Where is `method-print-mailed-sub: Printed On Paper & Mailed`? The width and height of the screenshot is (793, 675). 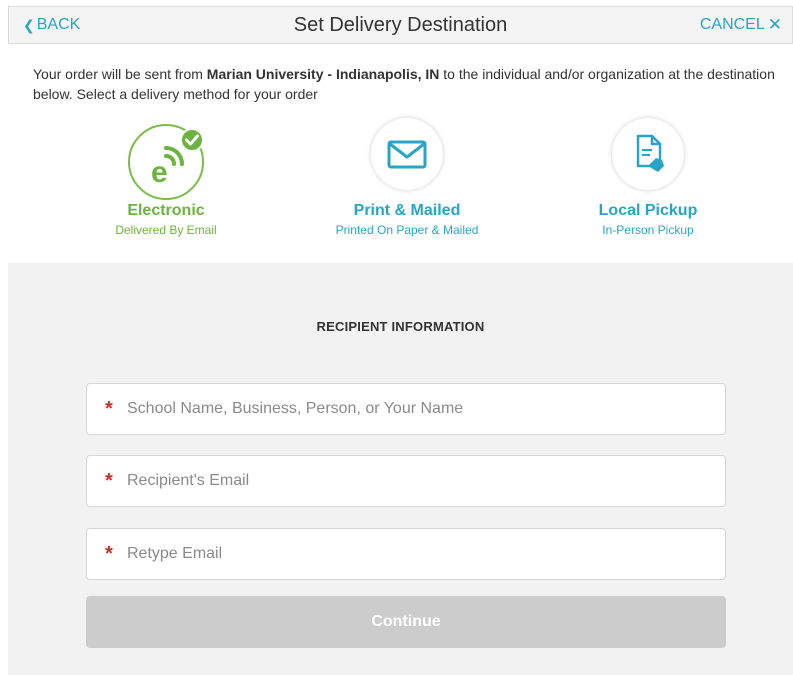 method-print-mailed-sub: Printed On Paper & Mailed is located at coordinates (407, 230).